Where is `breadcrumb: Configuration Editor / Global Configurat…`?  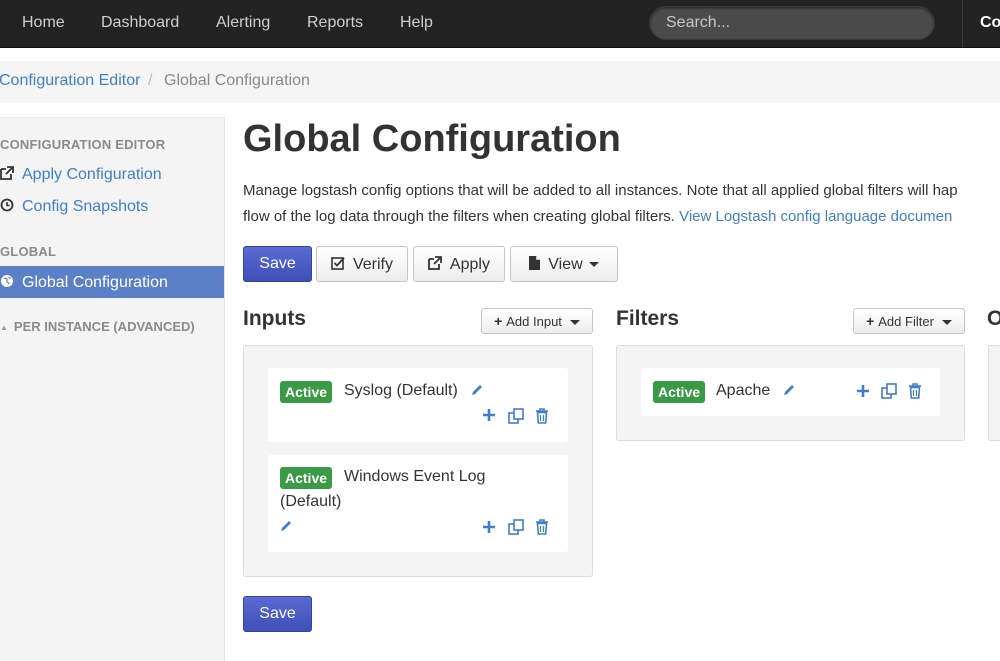
breadcrumb: Configuration Editor / Global Configurat… is located at coordinates (500, 82).